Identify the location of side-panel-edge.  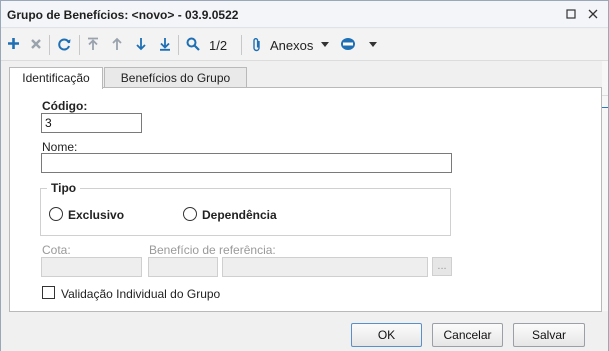
(605, 186).